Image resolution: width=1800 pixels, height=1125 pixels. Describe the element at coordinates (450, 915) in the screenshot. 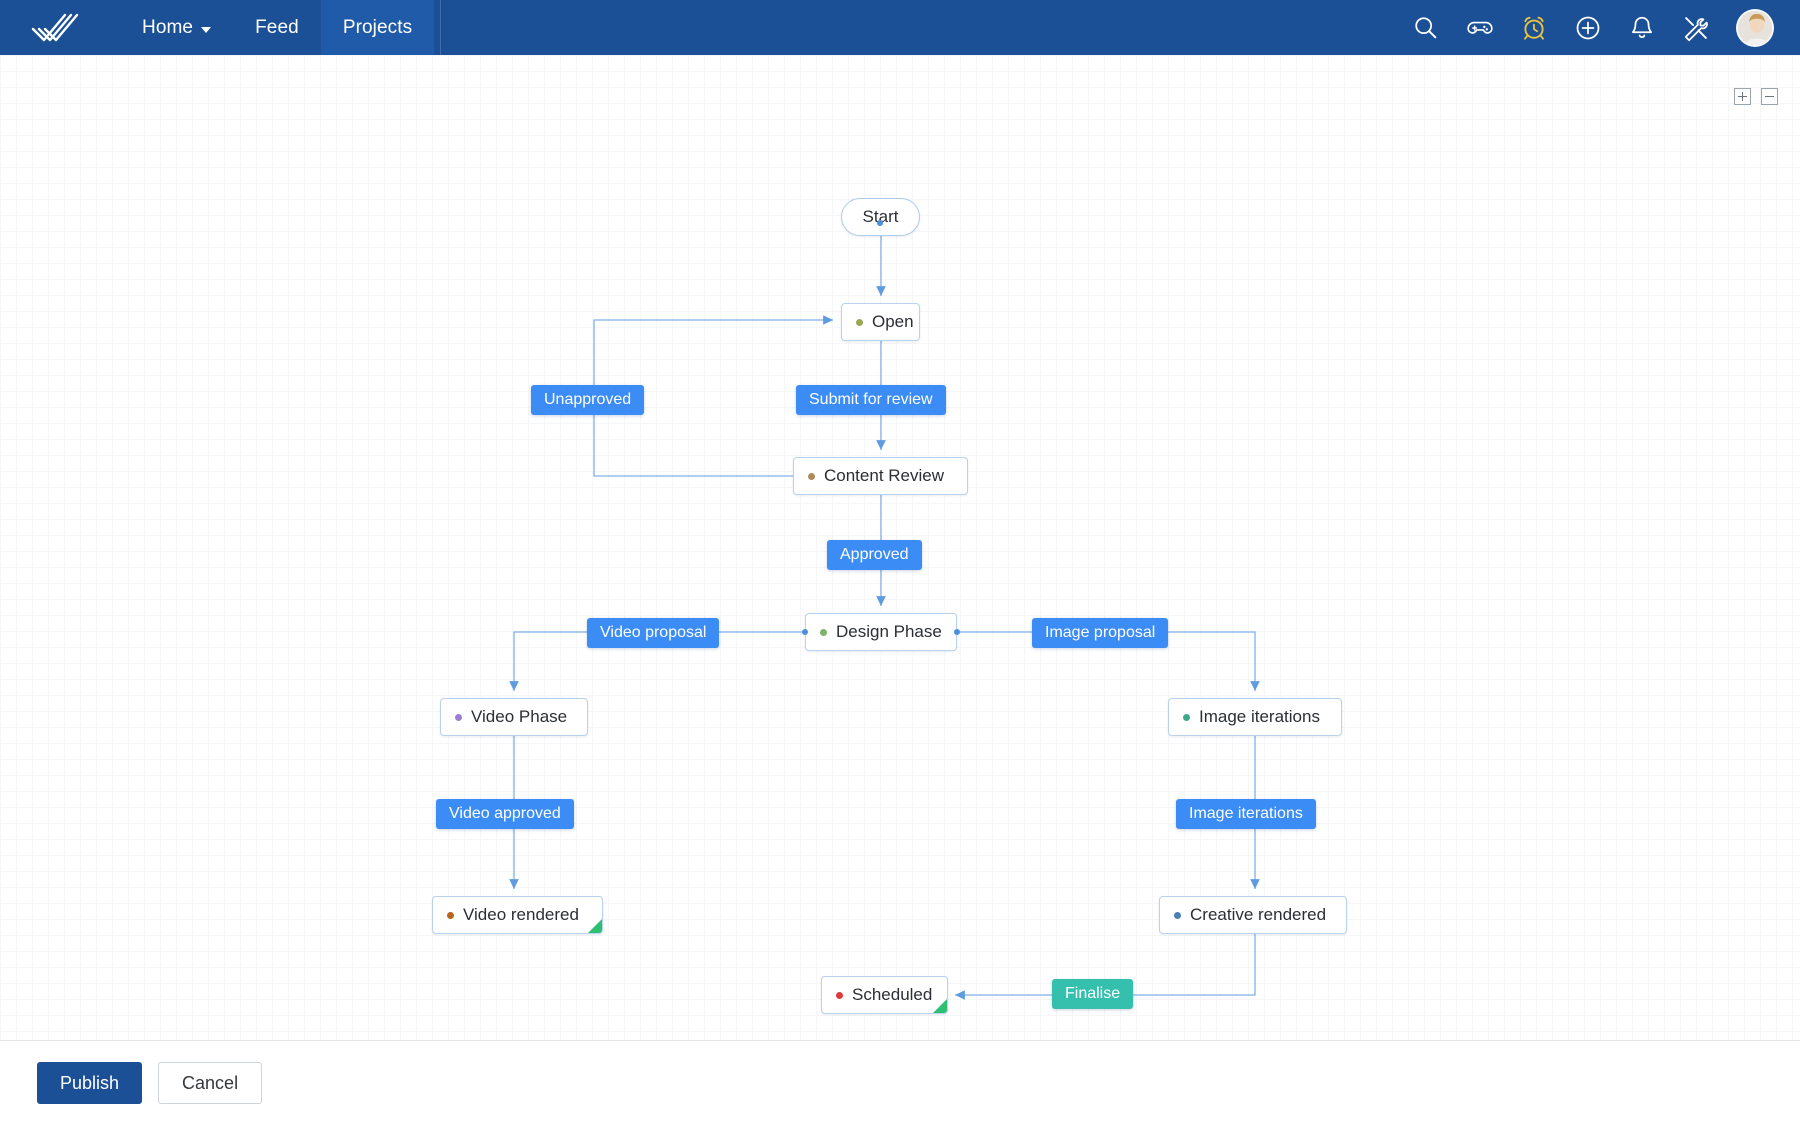

I see `node-video-rendered-status-dot` at that location.